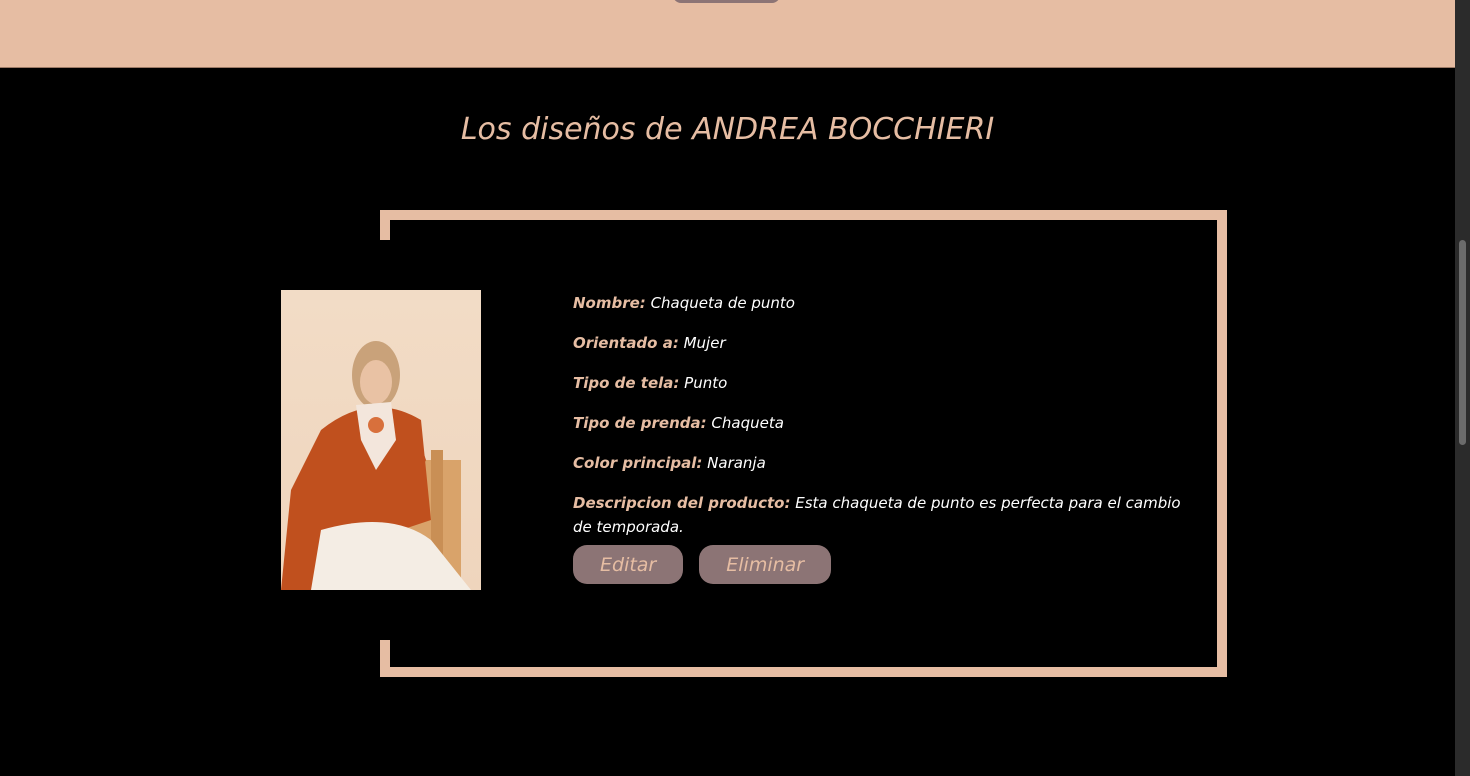 This screenshot has height=776, width=1470. What do you see at coordinates (640, 423) in the screenshot?
I see `field-label: Tipo de prenda:` at bounding box center [640, 423].